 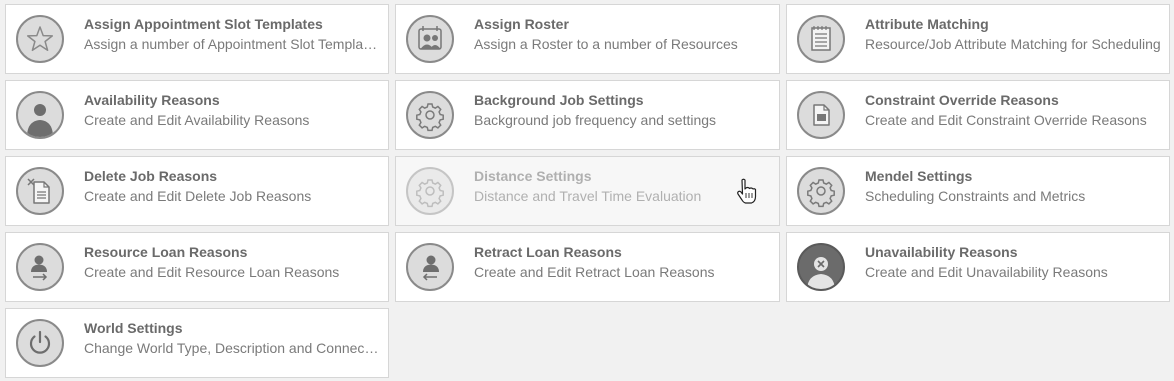 What do you see at coordinates (203, 24) in the screenshot?
I see `tile-title: Assign Appointment Slot Templates` at bounding box center [203, 24].